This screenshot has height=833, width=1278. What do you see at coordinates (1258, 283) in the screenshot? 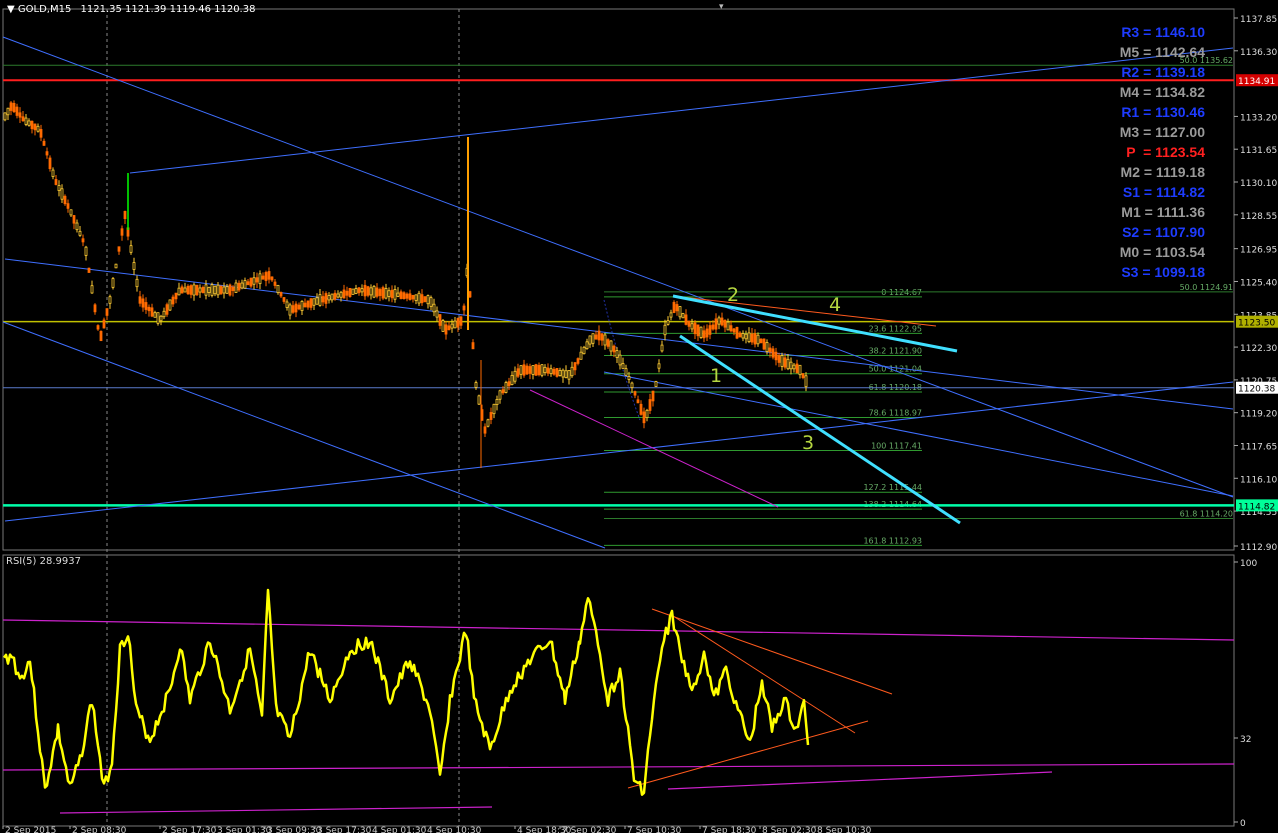
I see `price-axis-label: 1125.40` at bounding box center [1258, 283].